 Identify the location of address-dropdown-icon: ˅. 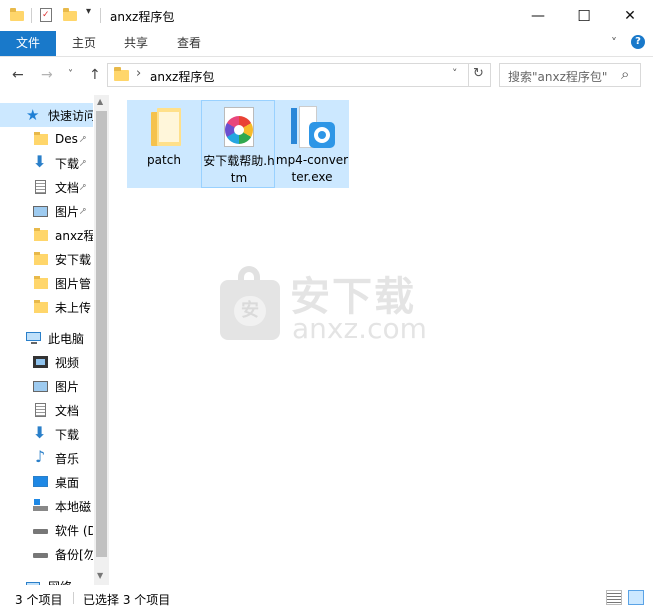
(455, 73).